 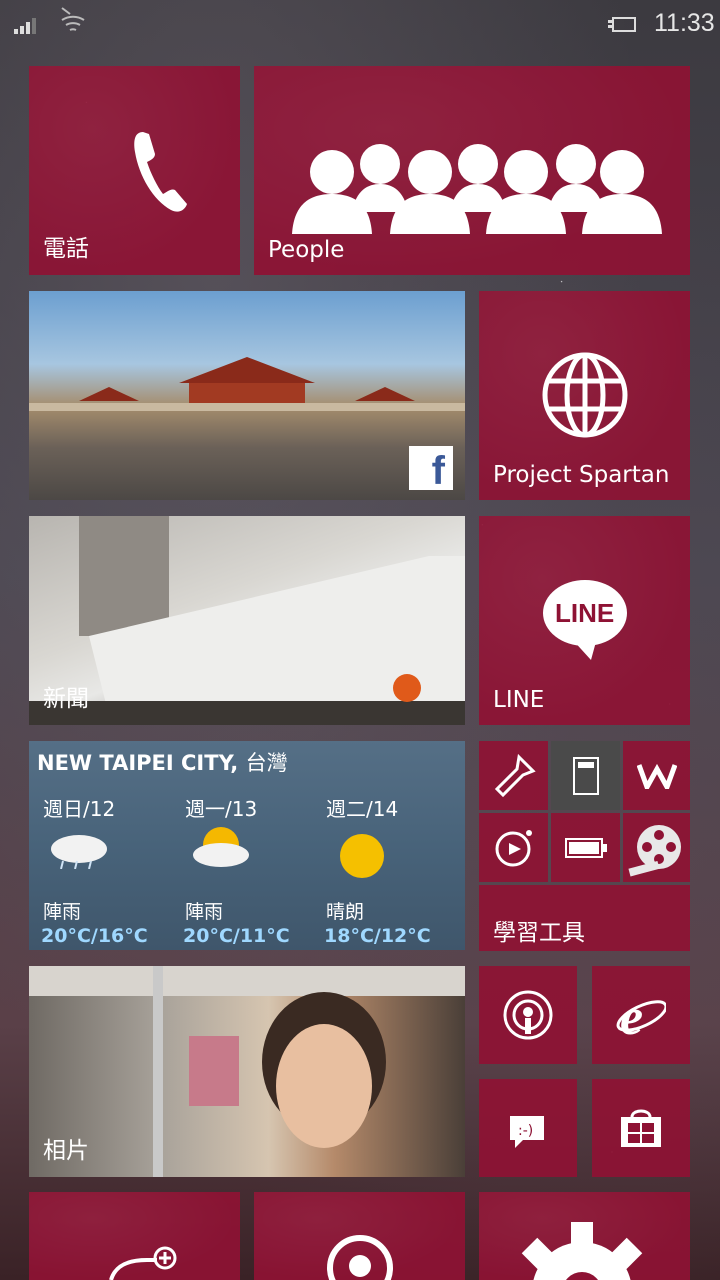 I want to click on video-tile, so click(x=656, y=847).